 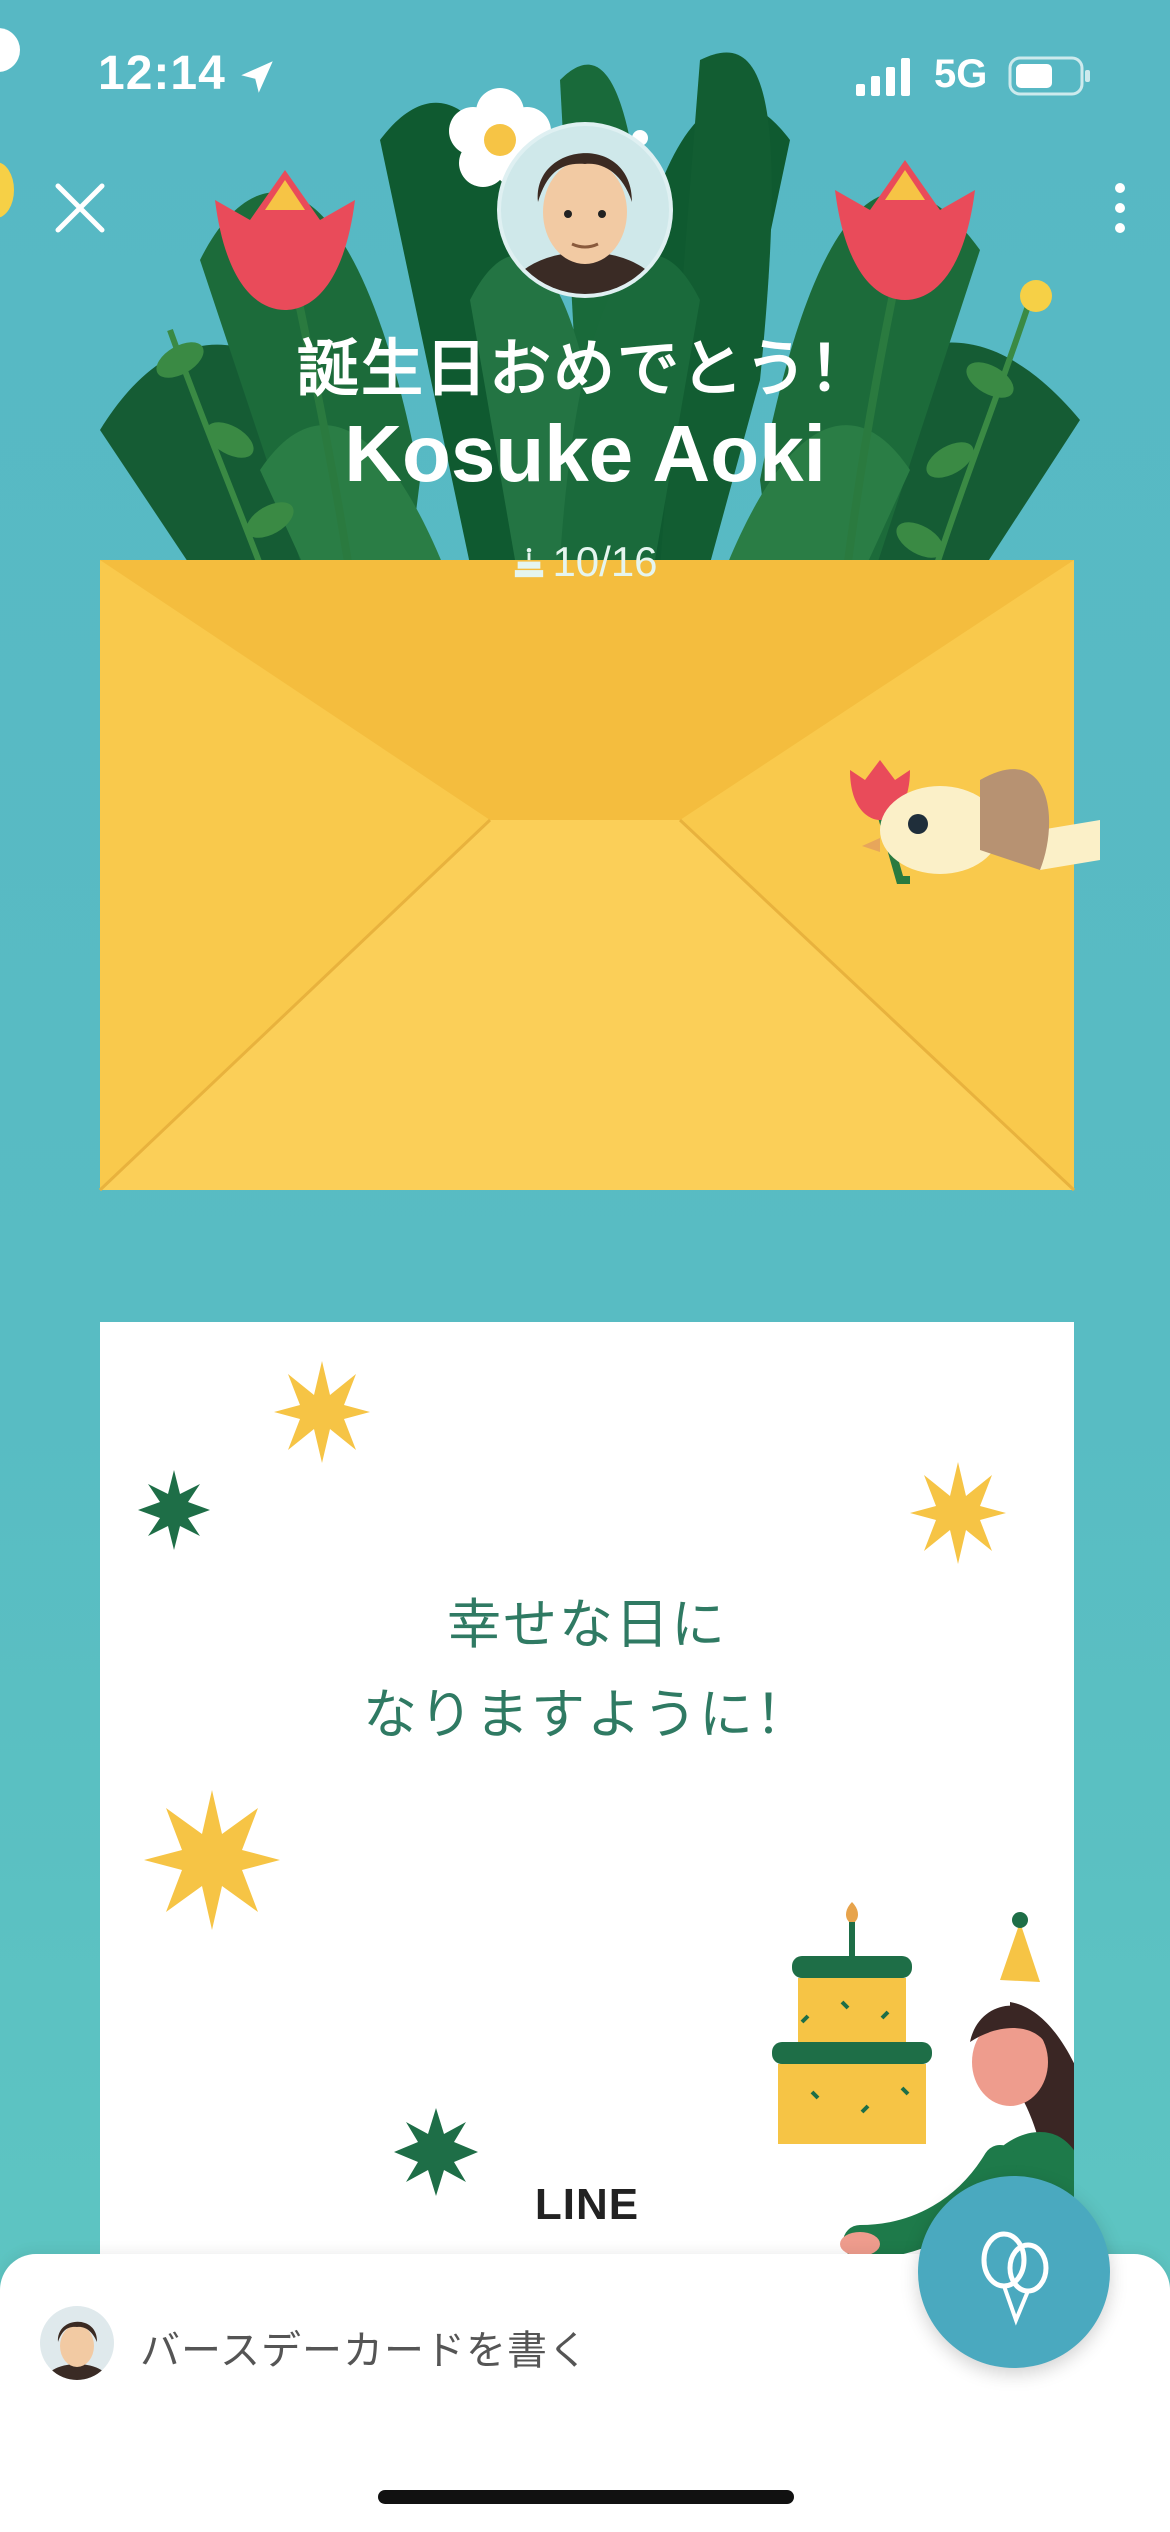 I want to click on network-type: 5G, so click(x=961, y=74).